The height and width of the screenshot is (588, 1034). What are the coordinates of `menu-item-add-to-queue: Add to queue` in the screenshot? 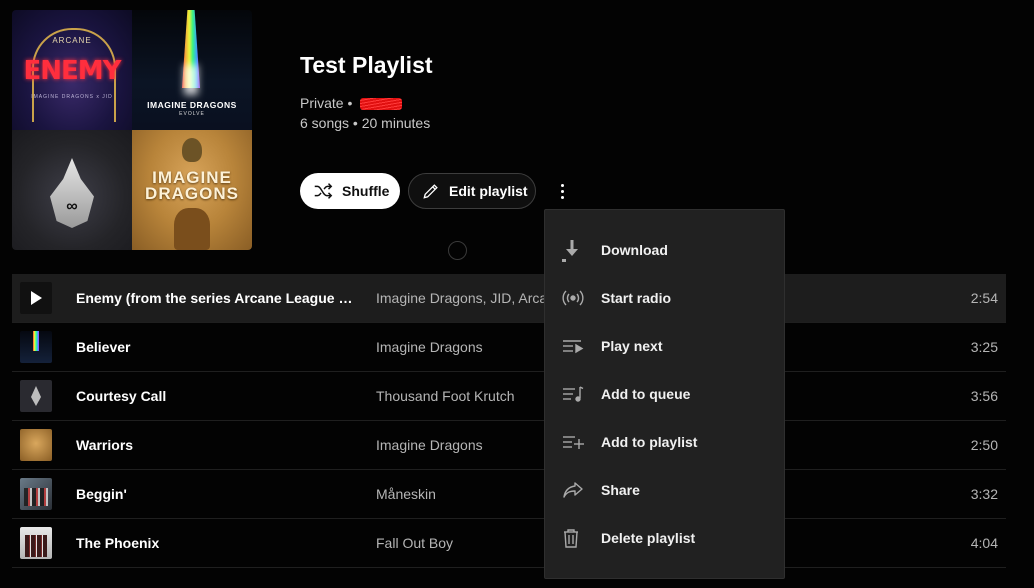 It's located at (664, 394).